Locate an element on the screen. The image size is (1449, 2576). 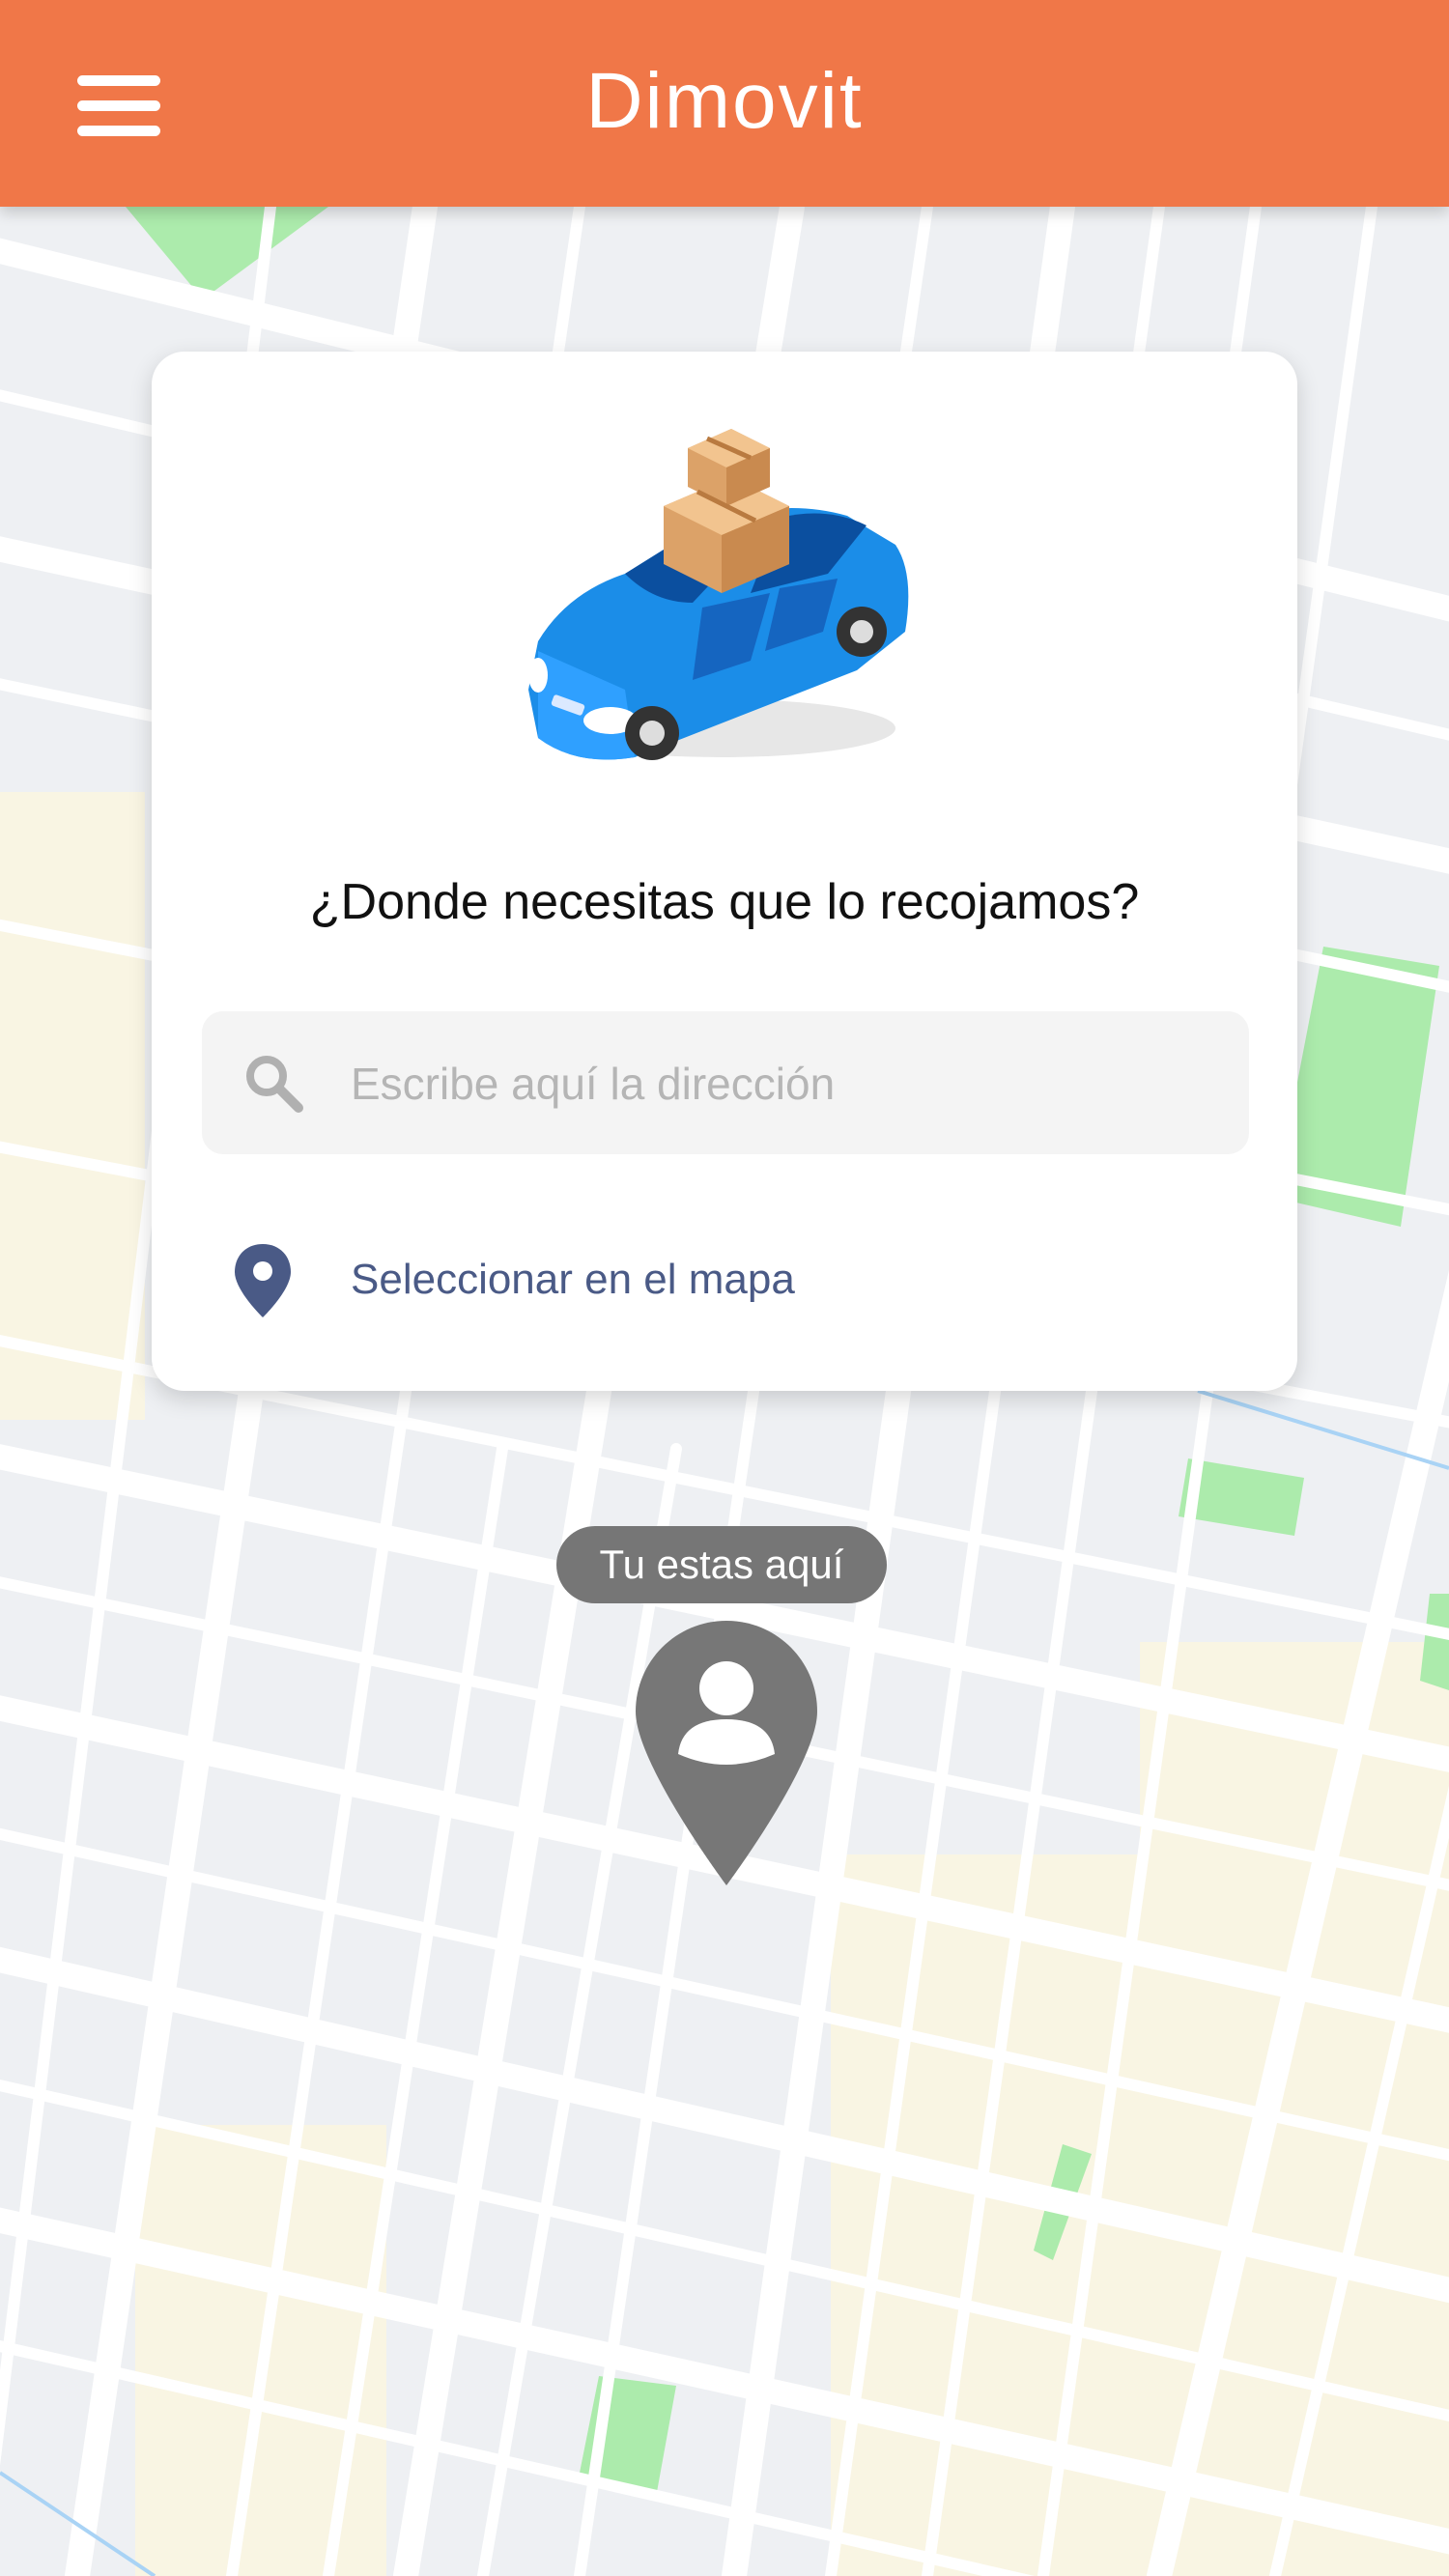
address-search-box is located at coordinates (725, 1082).